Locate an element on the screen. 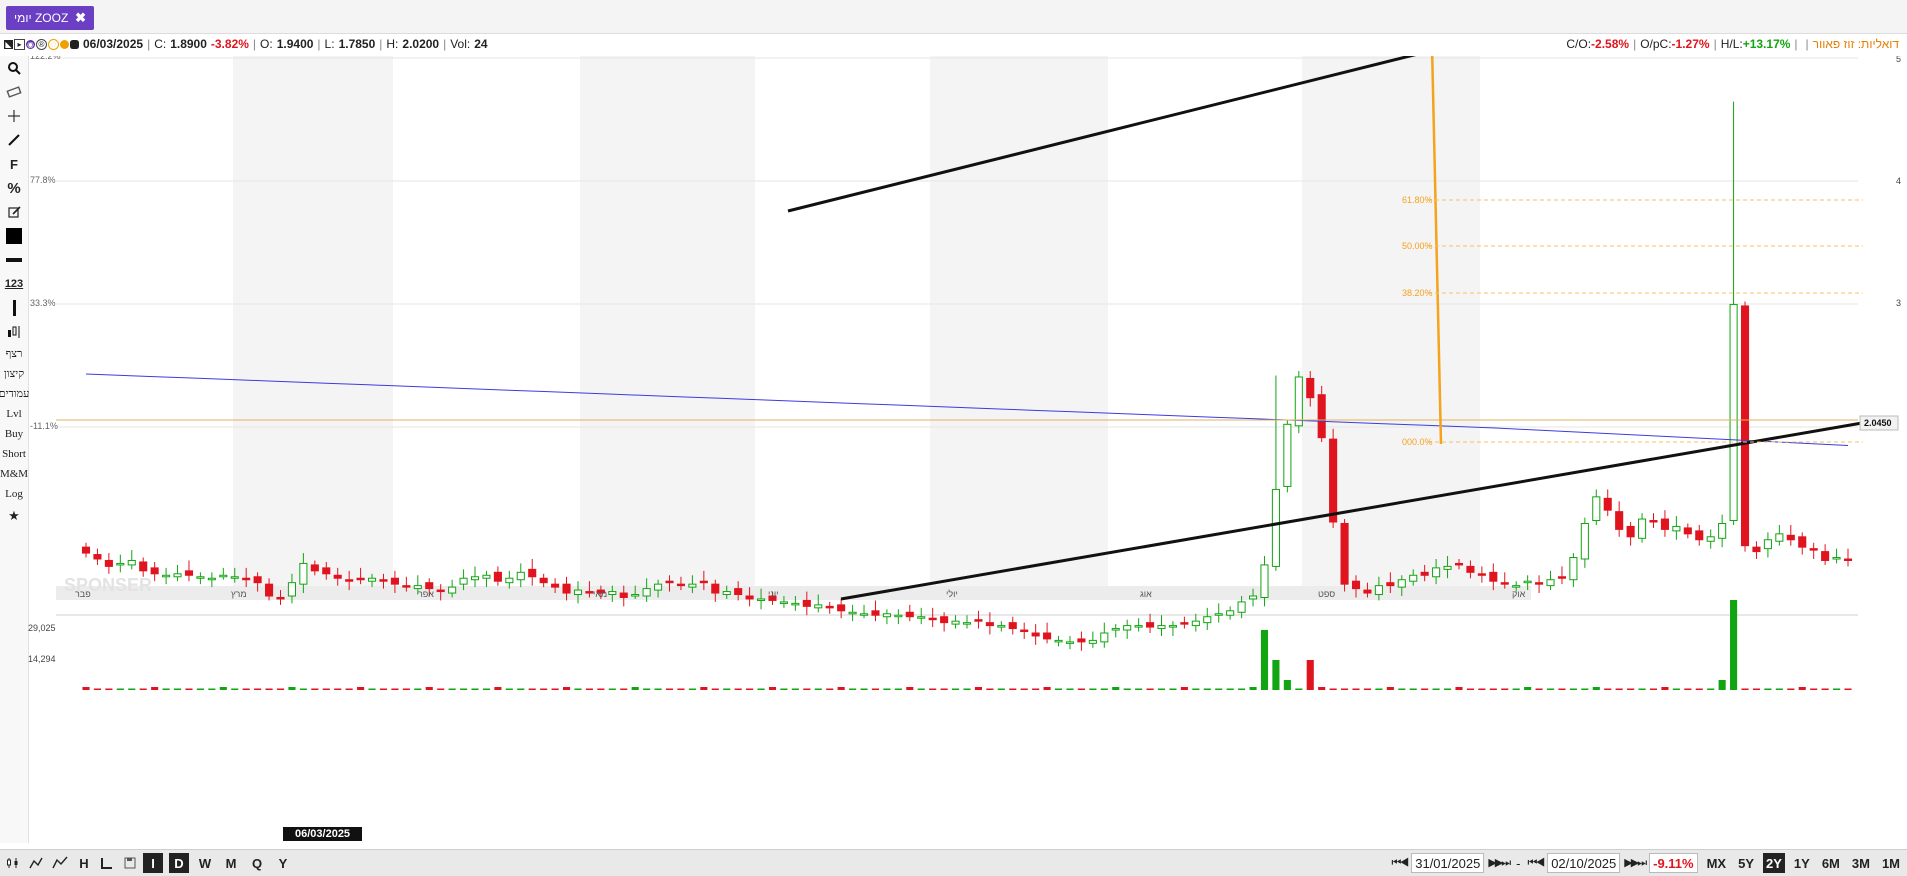 The image size is (1907, 876). month-label: אוג is located at coordinates (1146, 594).